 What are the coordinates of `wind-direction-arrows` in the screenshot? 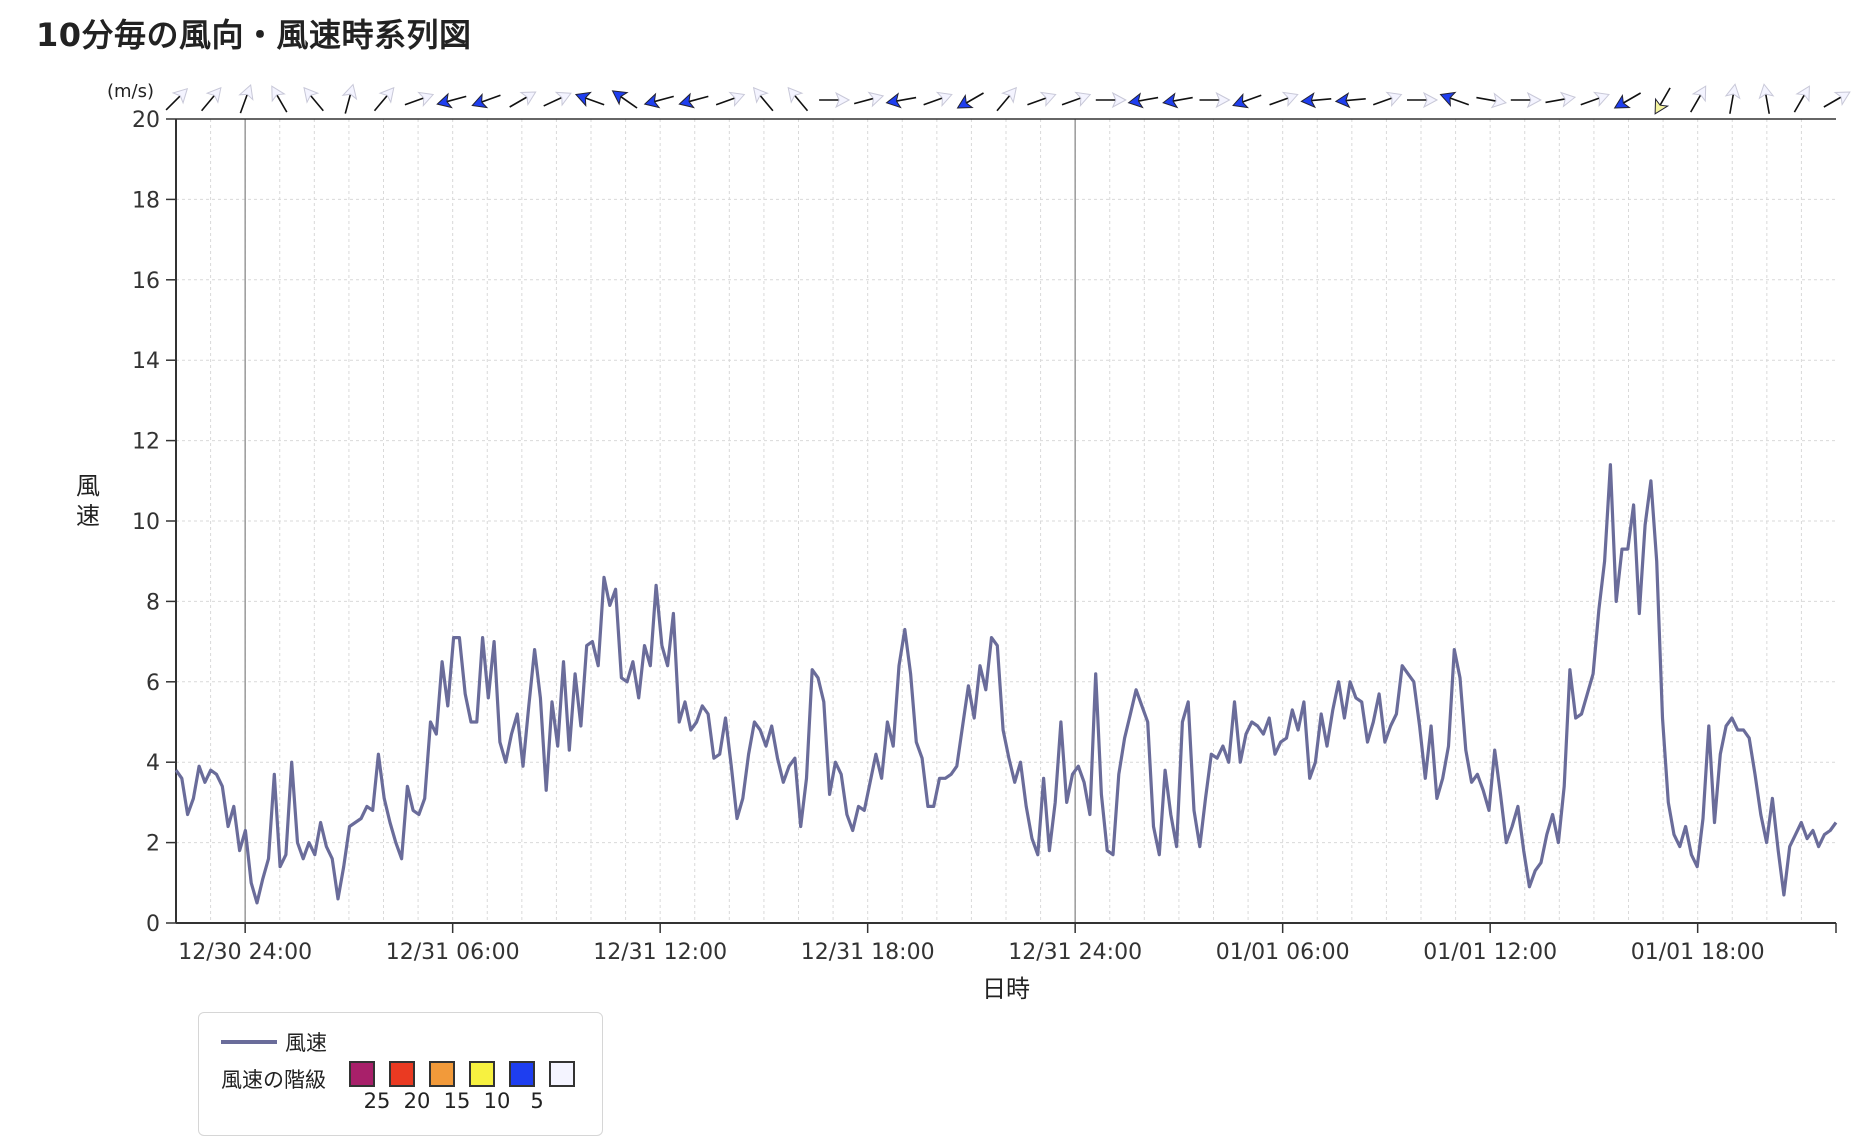 It's located at (1008, 99).